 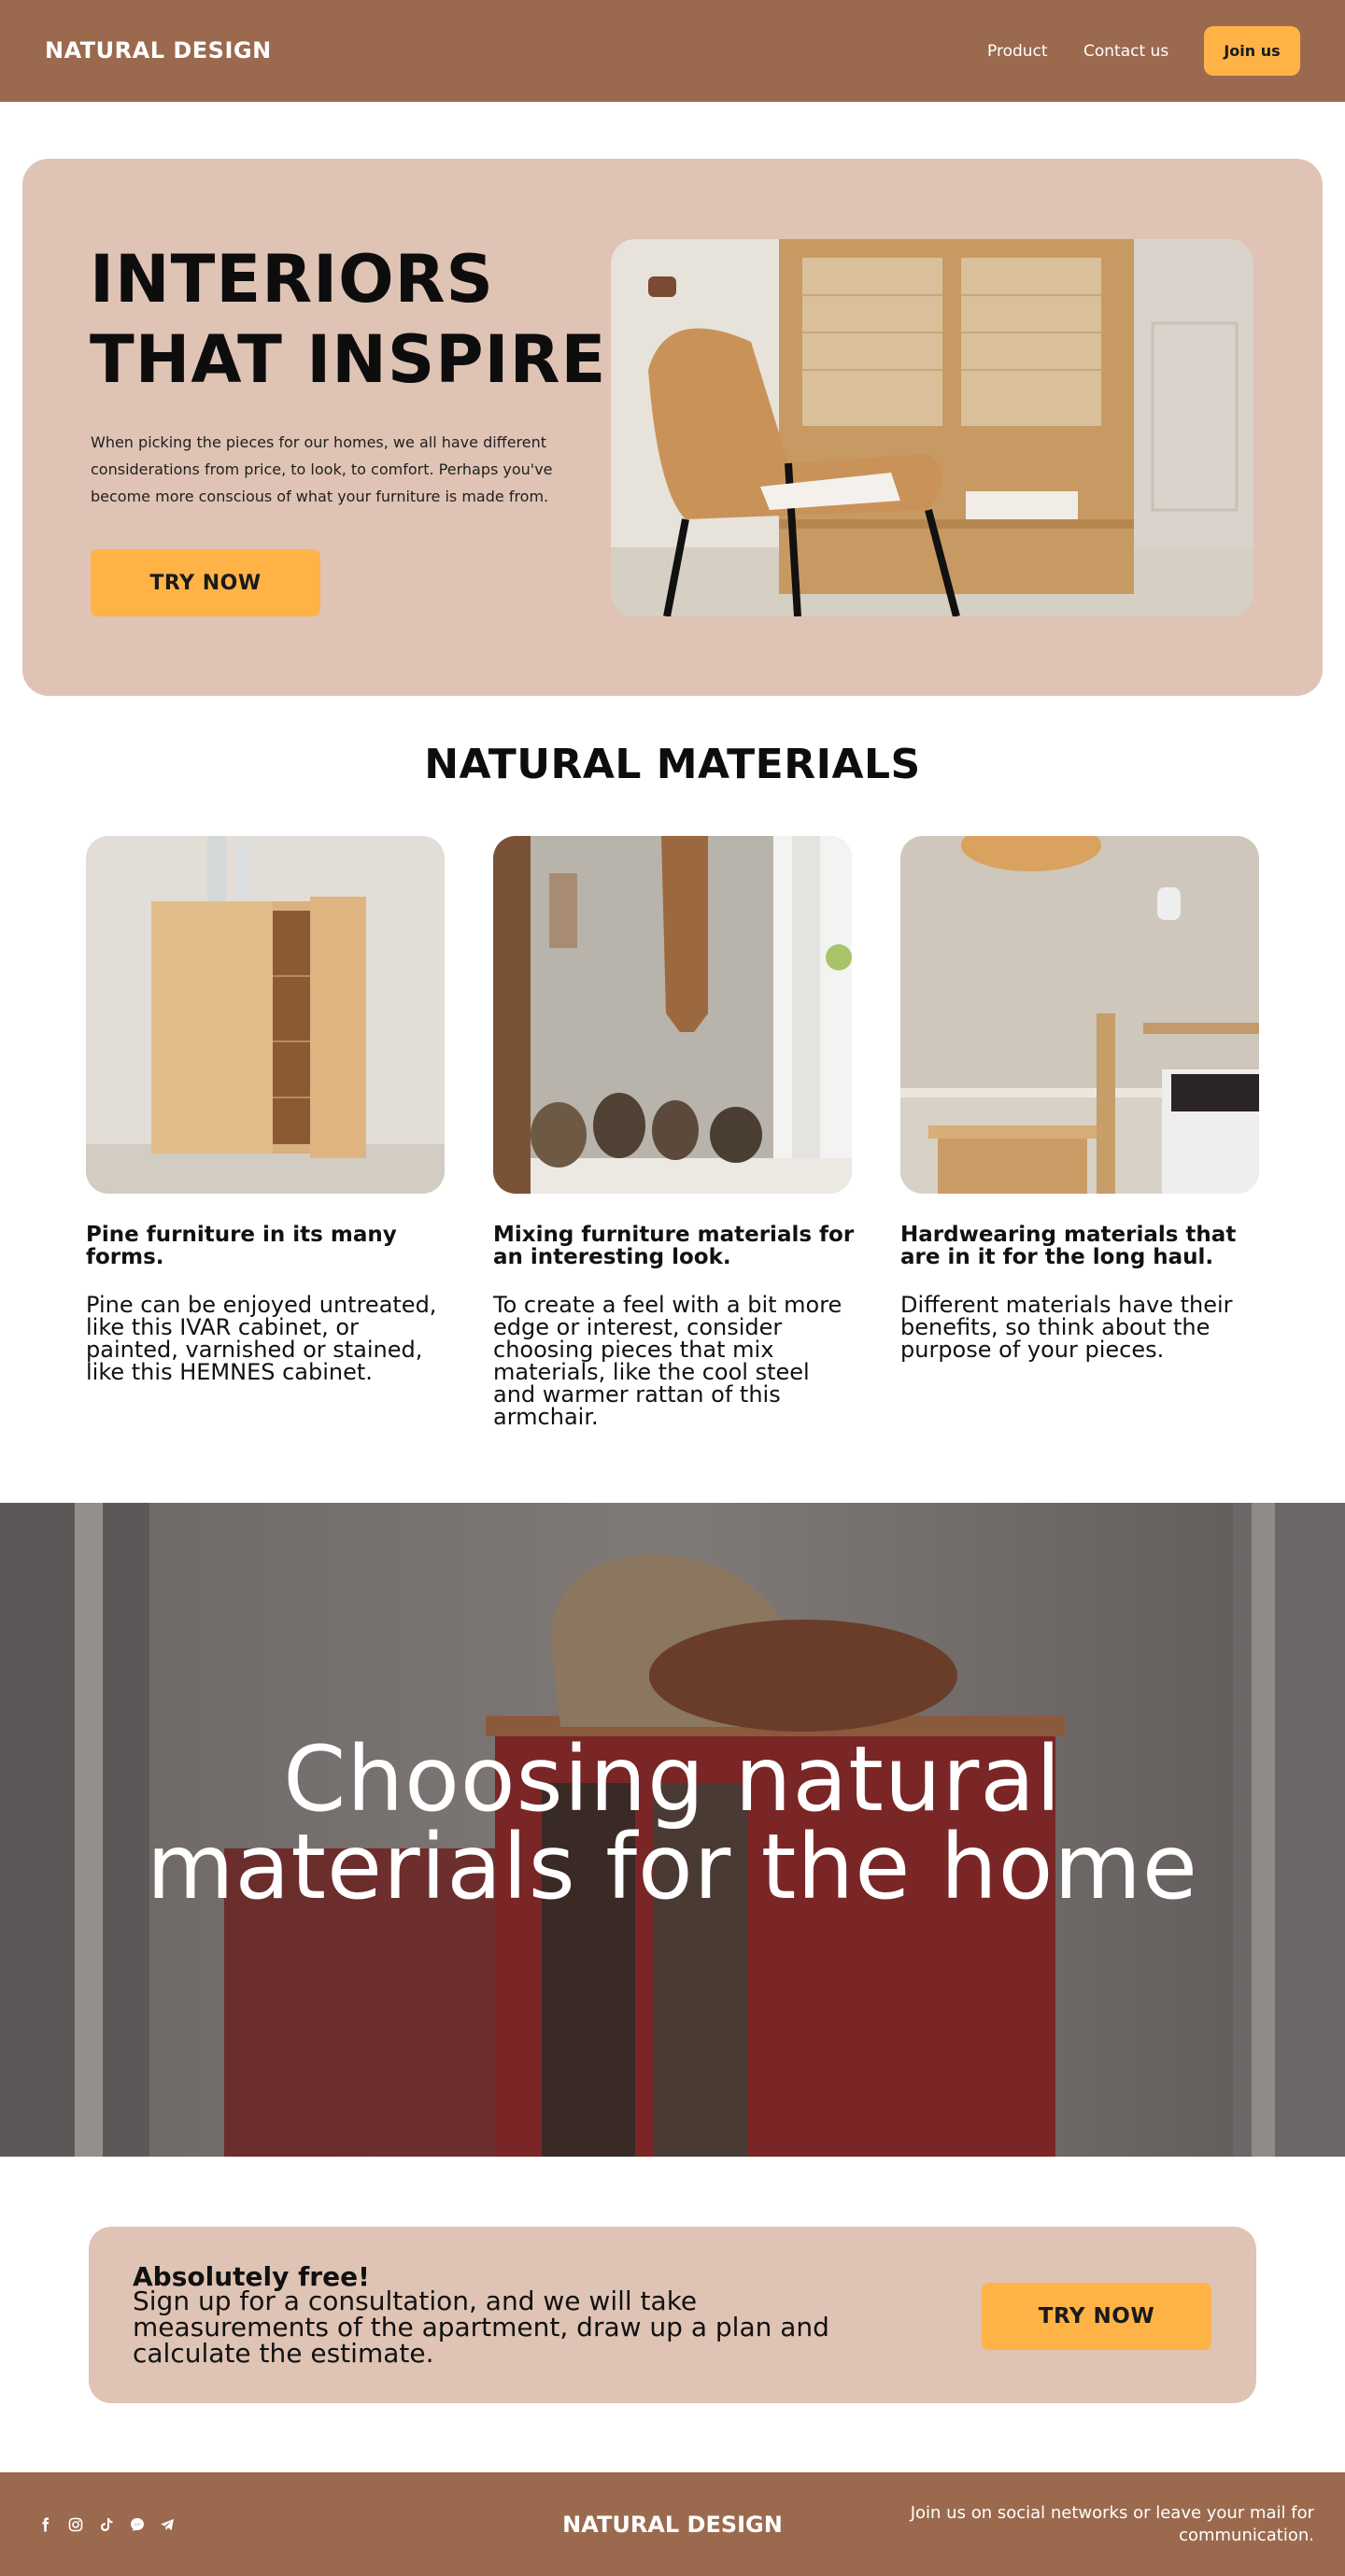 I want to click on nav-contact-link: Contact us, so click(x=1125, y=51).